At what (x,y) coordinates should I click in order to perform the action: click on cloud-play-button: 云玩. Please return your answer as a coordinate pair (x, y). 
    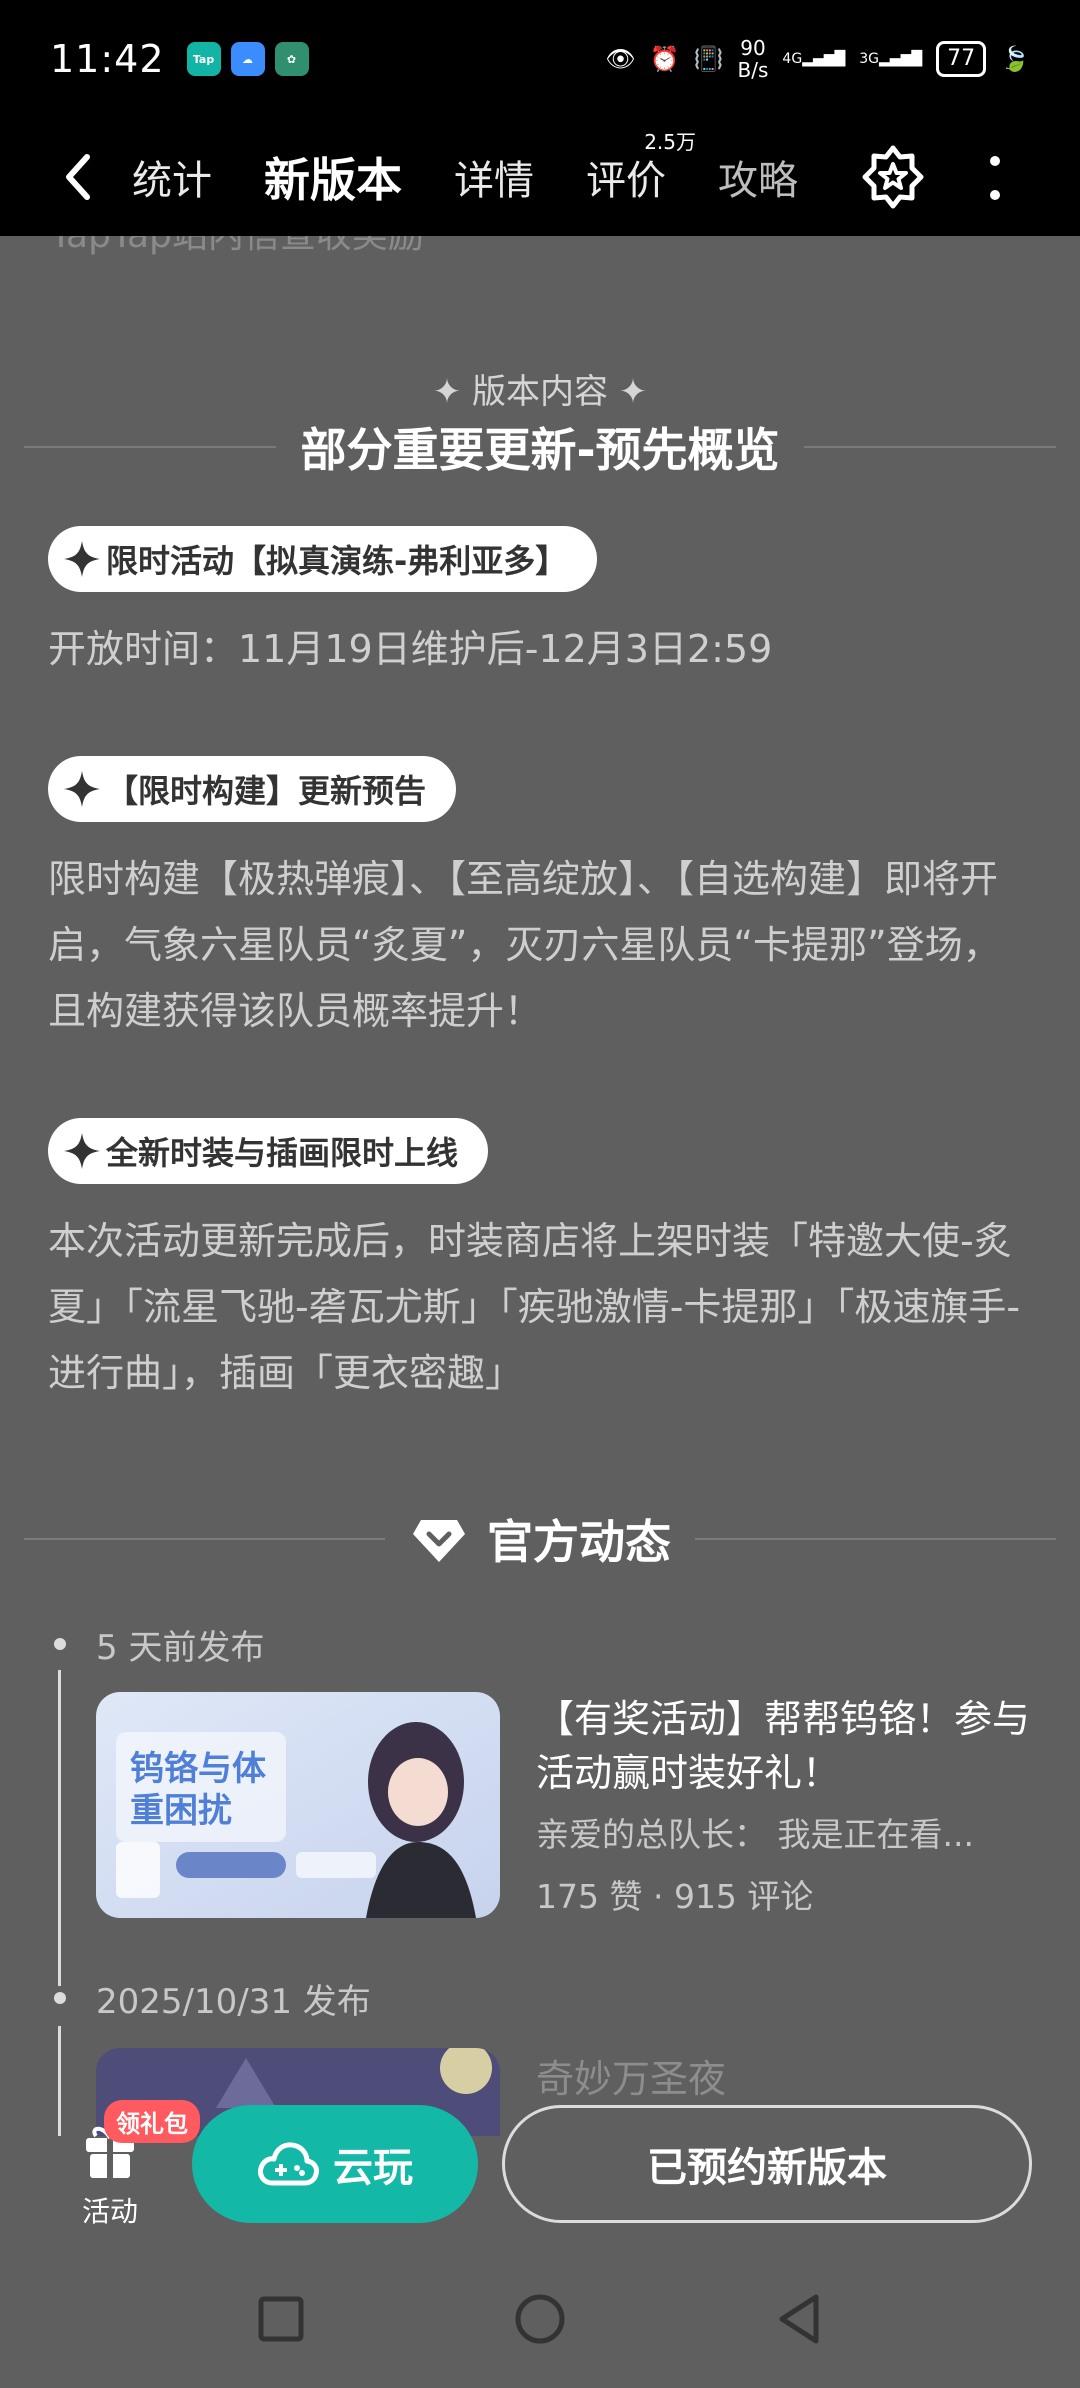
    Looking at the image, I should click on (335, 2164).